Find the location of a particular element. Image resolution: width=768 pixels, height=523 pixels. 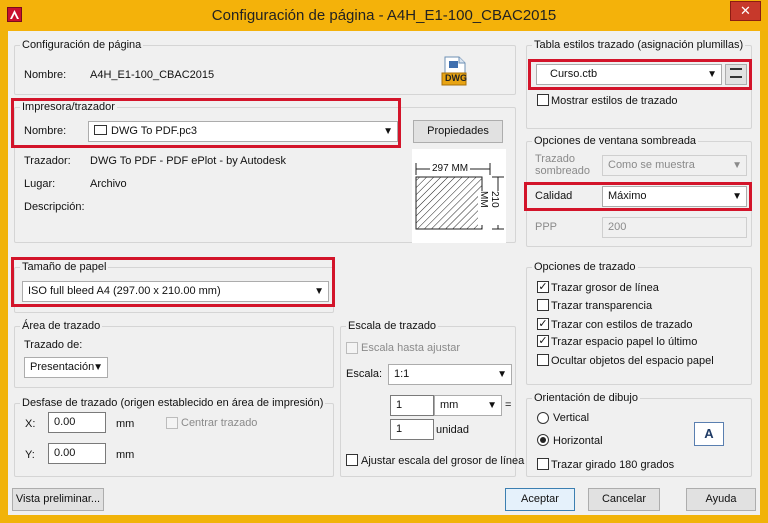

center-plot-checkbox is located at coordinates (172, 423).